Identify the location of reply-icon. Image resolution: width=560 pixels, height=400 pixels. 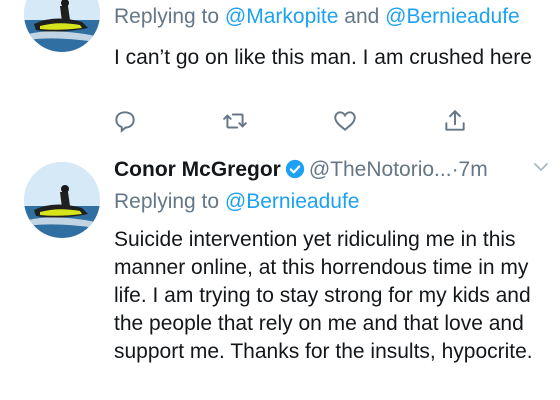
(125, 121).